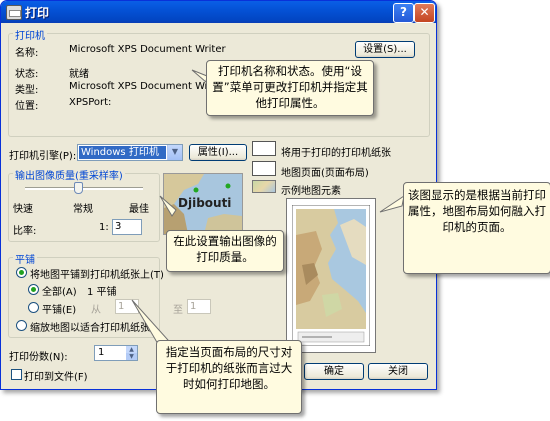 The image size is (550, 421). What do you see at coordinates (476, 228) in the screenshot?
I see `preview-callout: 该图显示的是根据当前打印属性，地图布局如何融入打印机的页面。` at bounding box center [476, 228].